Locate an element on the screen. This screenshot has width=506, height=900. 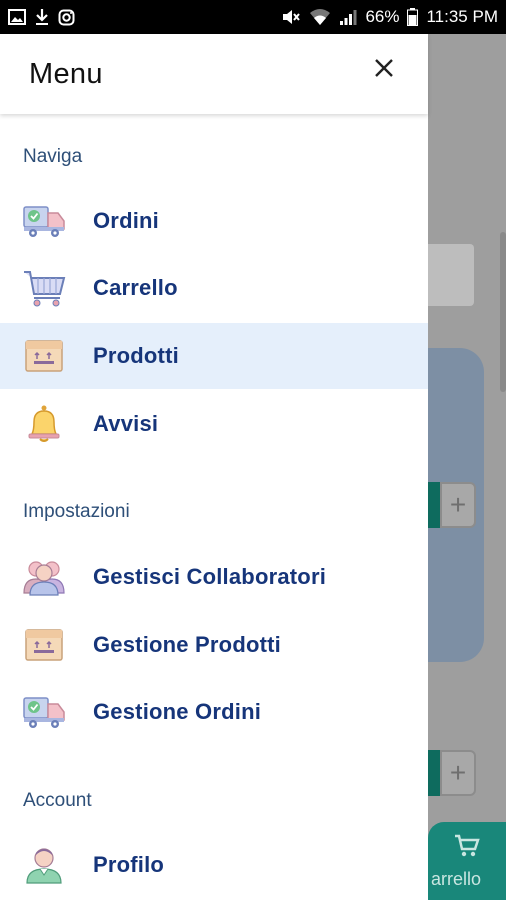
menu-item-gestisci-collaboratori: Gestisci Collaboratori is located at coordinates (214, 577).